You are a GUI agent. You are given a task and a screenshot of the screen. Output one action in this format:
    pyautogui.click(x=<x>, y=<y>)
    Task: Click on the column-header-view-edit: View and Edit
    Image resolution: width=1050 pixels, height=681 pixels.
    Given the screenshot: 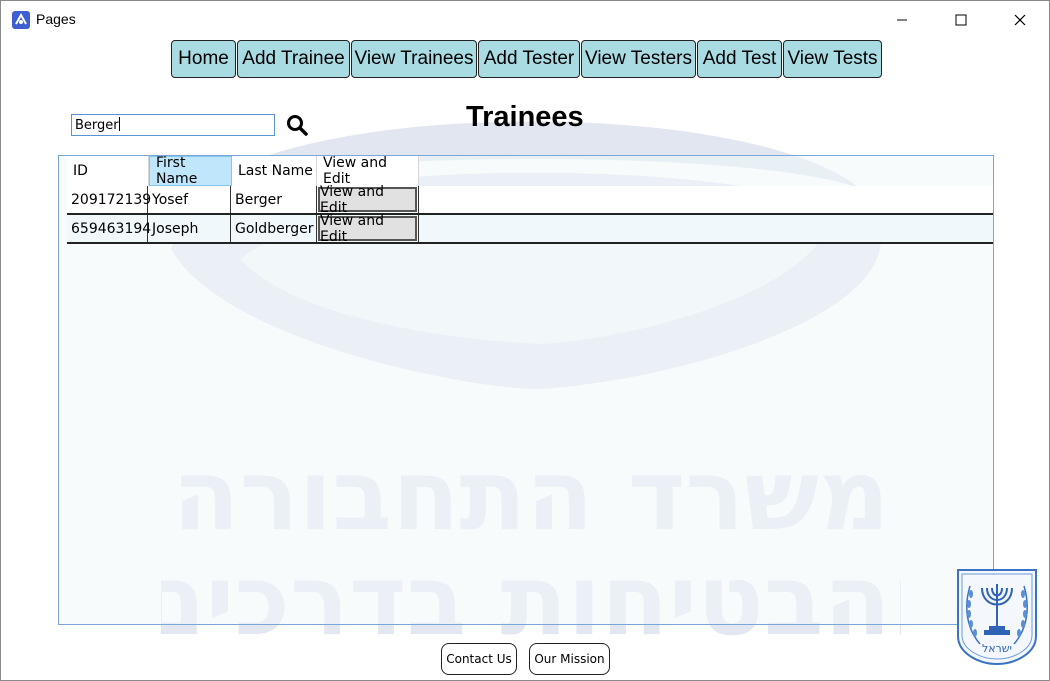 What is the action you would take?
    pyautogui.click(x=368, y=171)
    